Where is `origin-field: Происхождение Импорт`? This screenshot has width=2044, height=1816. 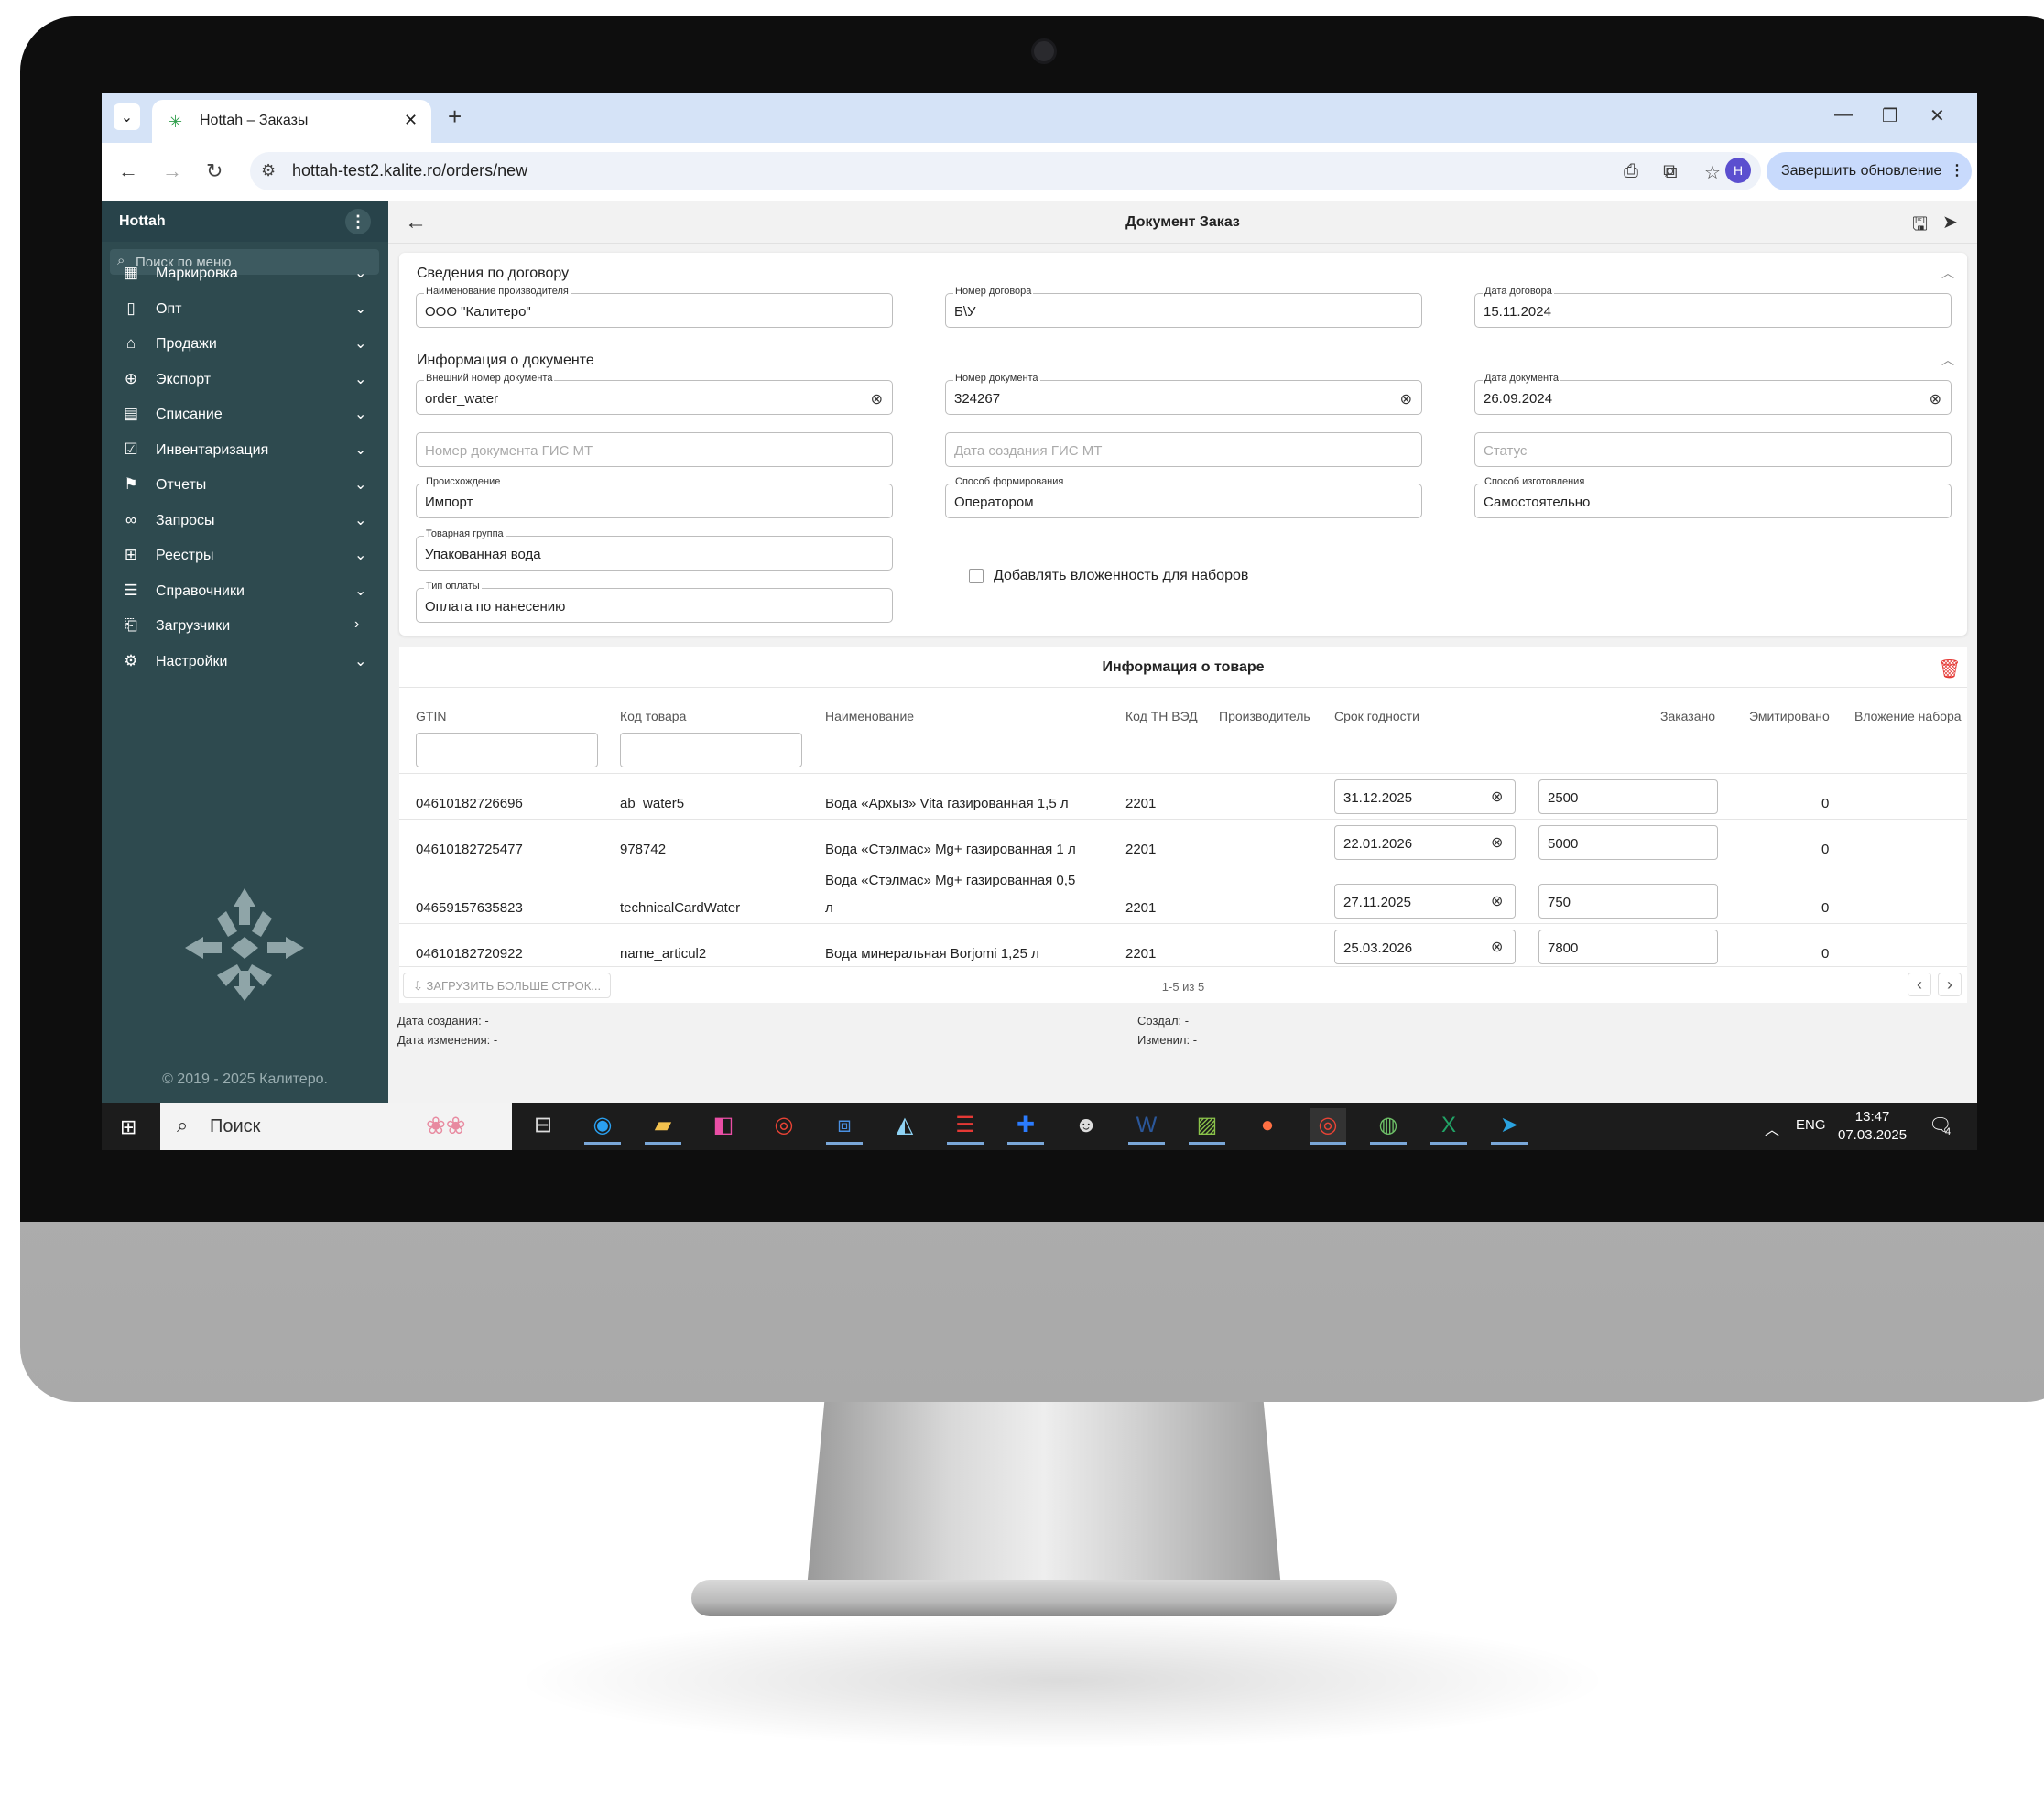 origin-field: Происхождение Импорт is located at coordinates (655, 497).